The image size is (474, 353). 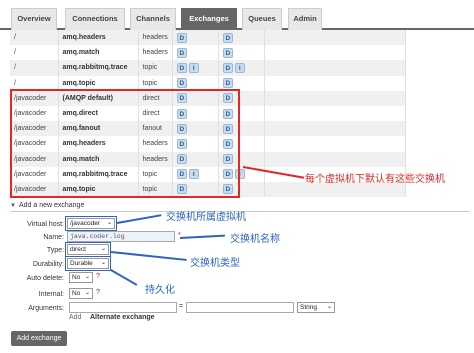 I want to click on type-arrow, so click(x=148, y=256).